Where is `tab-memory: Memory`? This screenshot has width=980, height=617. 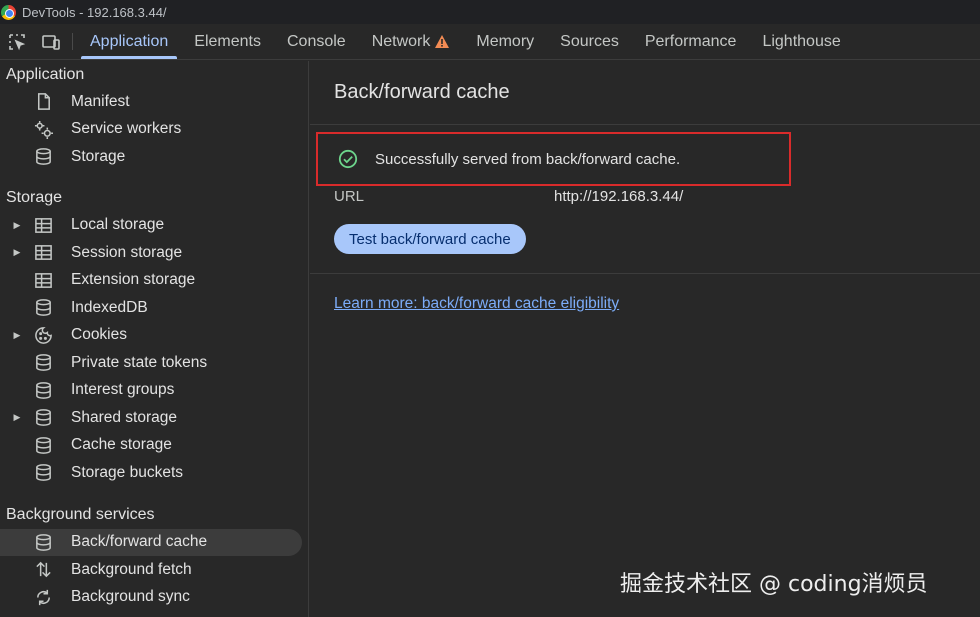 tab-memory: Memory is located at coordinates (505, 41).